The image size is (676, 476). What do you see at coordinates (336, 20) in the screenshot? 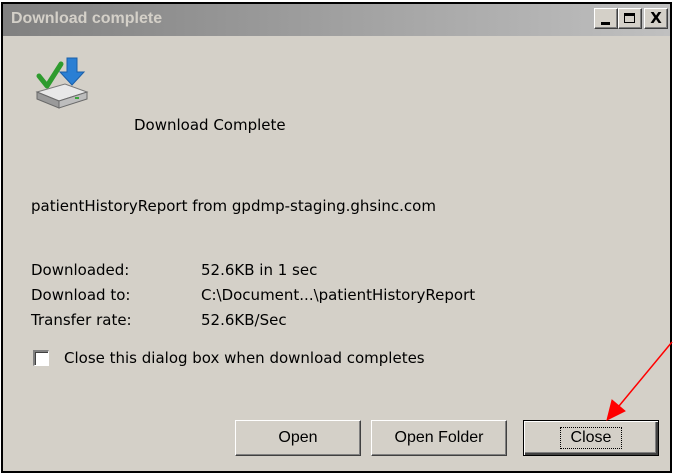
I see `title-bar: Download complete X` at bounding box center [336, 20].